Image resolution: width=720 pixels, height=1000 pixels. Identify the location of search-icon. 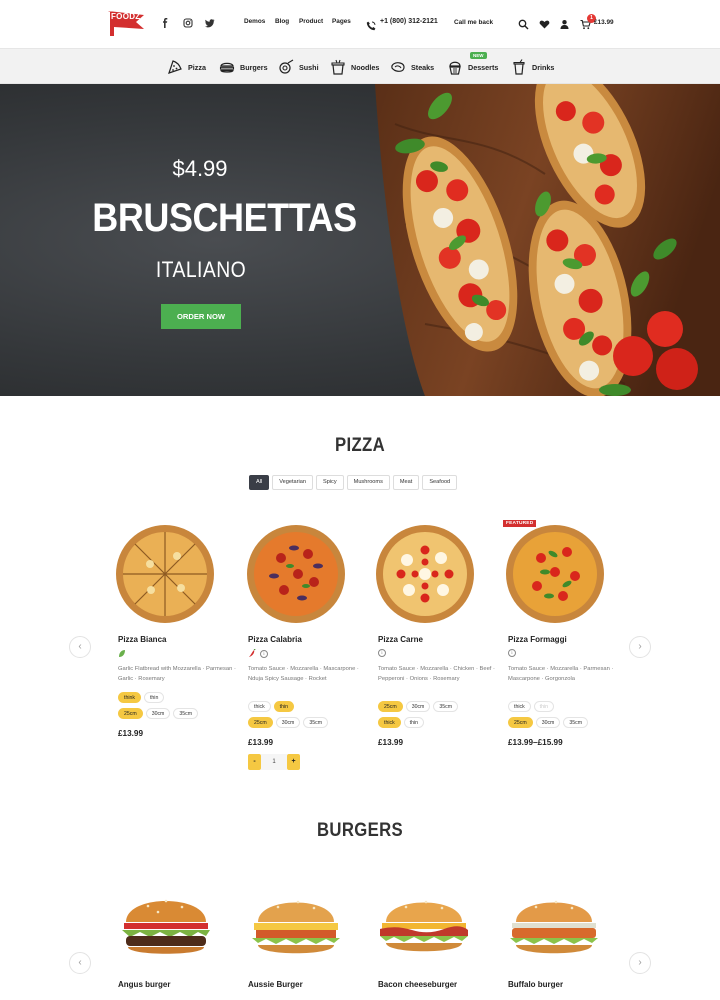
(523, 23).